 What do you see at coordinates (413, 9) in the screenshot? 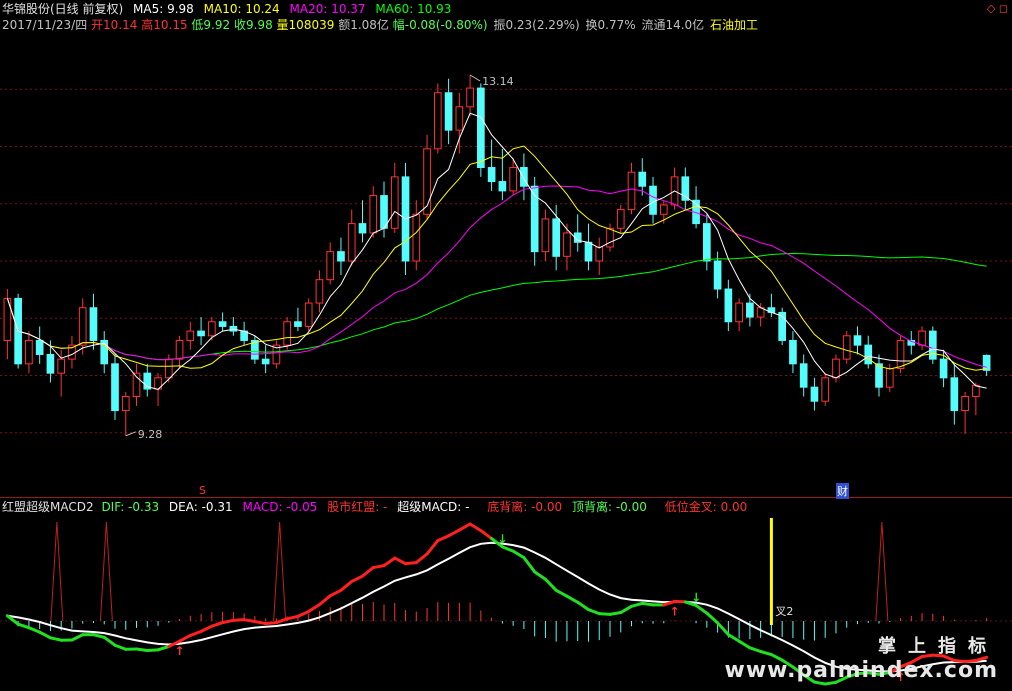
I see `ma60-label: MA60: 10.93` at bounding box center [413, 9].